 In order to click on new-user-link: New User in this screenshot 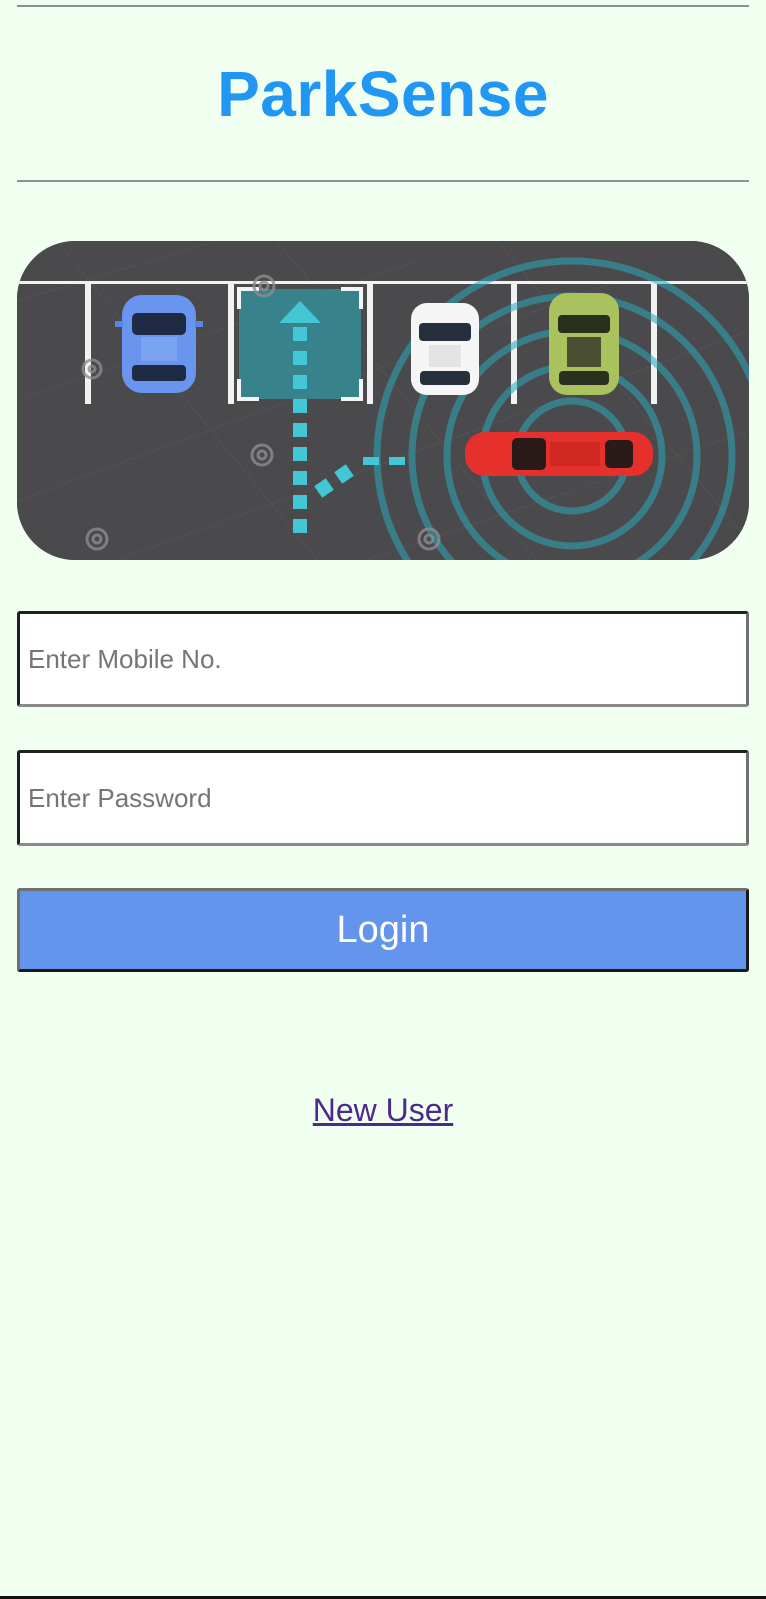, I will do `click(383, 1110)`.